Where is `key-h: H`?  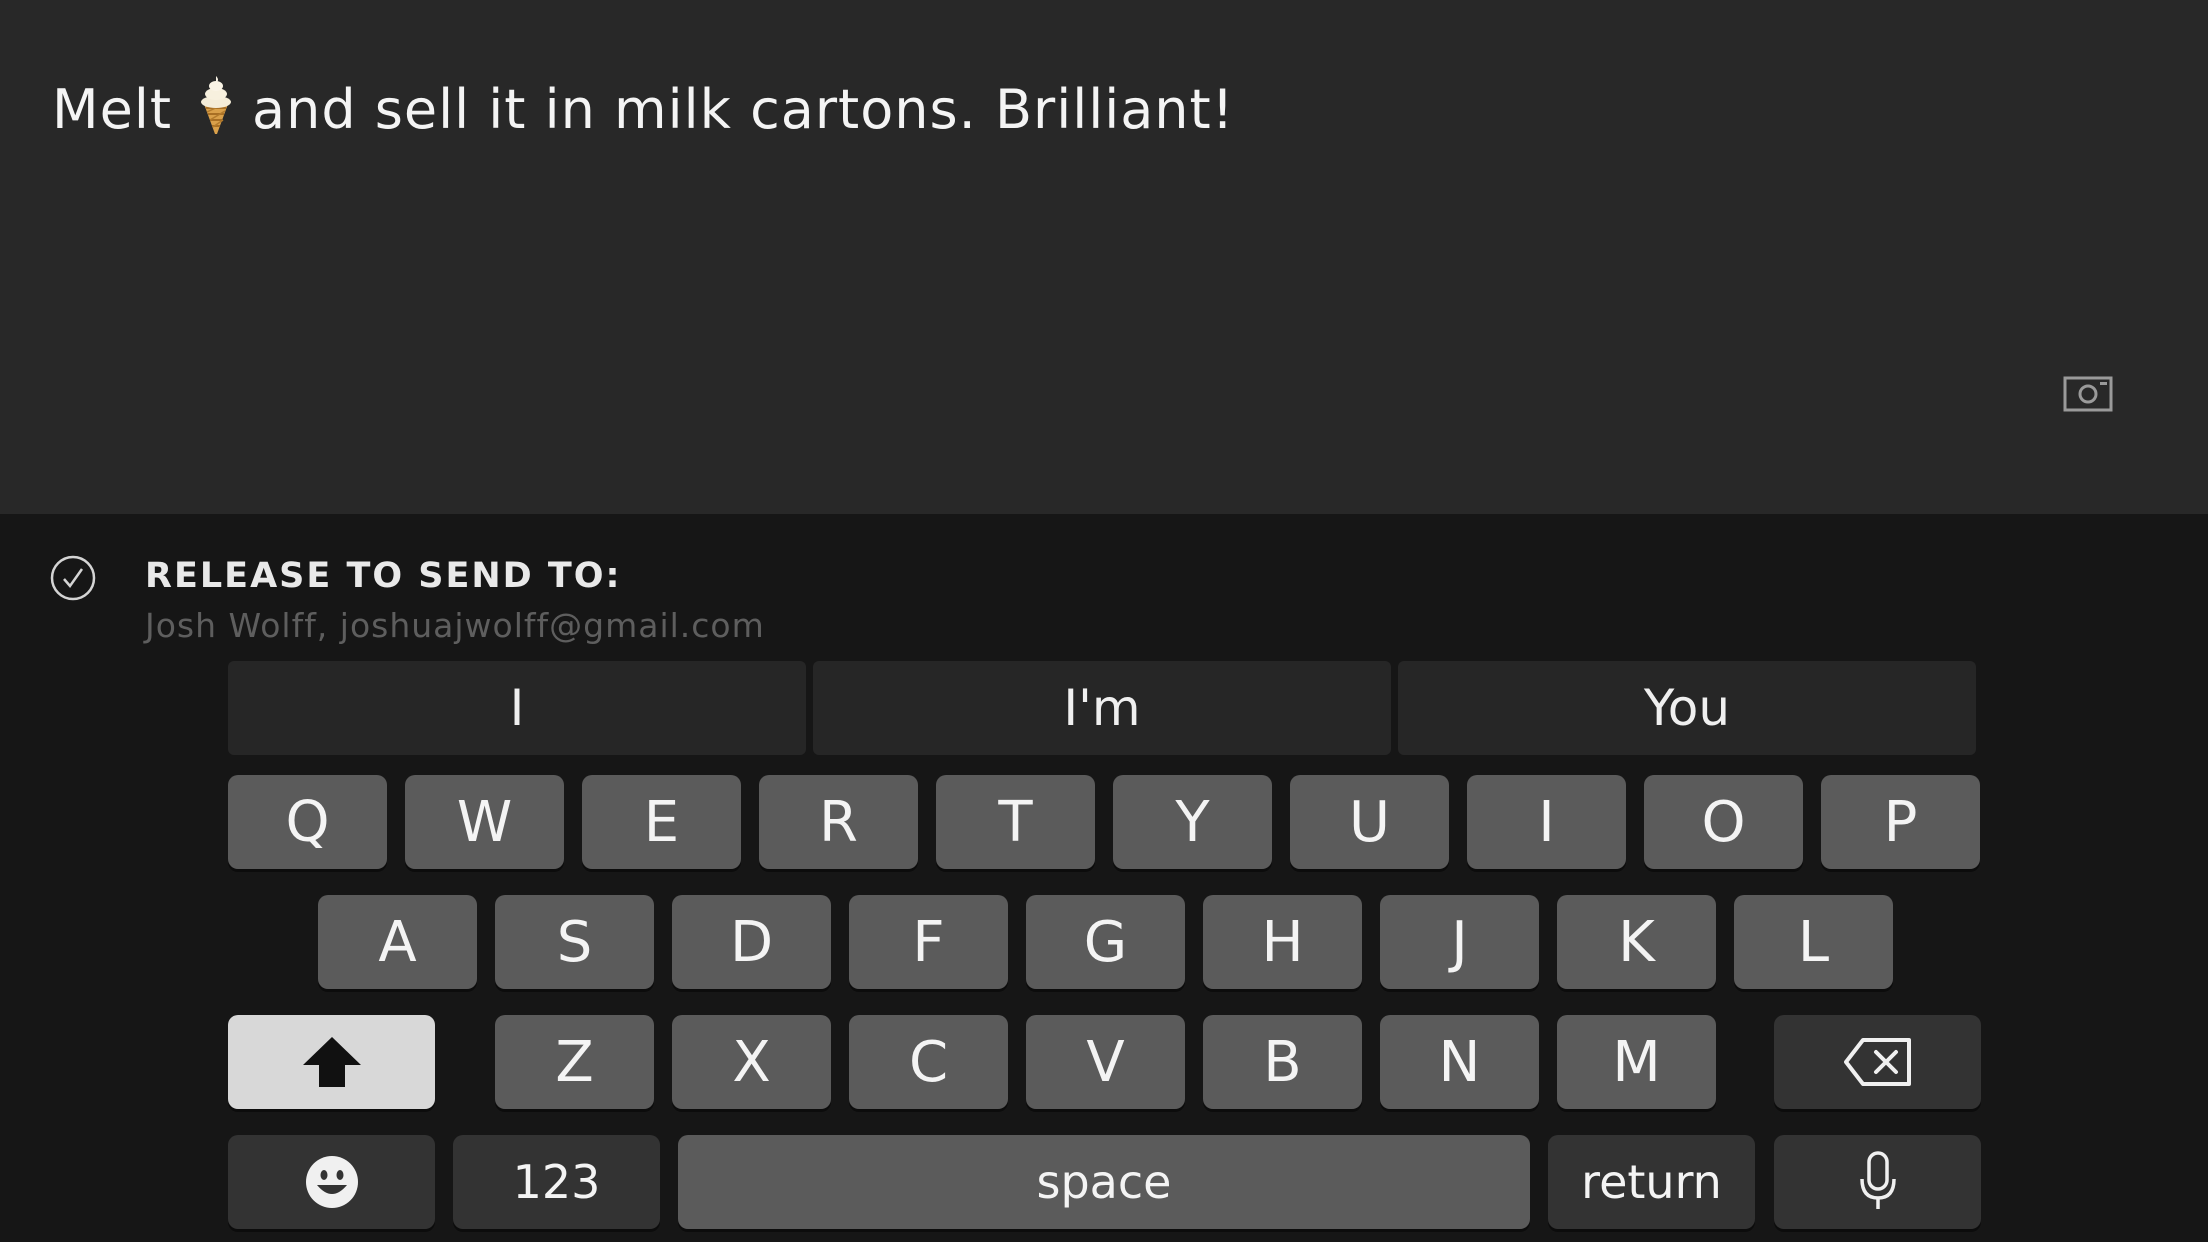 key-h: H is located at coordinates (1282, 942).